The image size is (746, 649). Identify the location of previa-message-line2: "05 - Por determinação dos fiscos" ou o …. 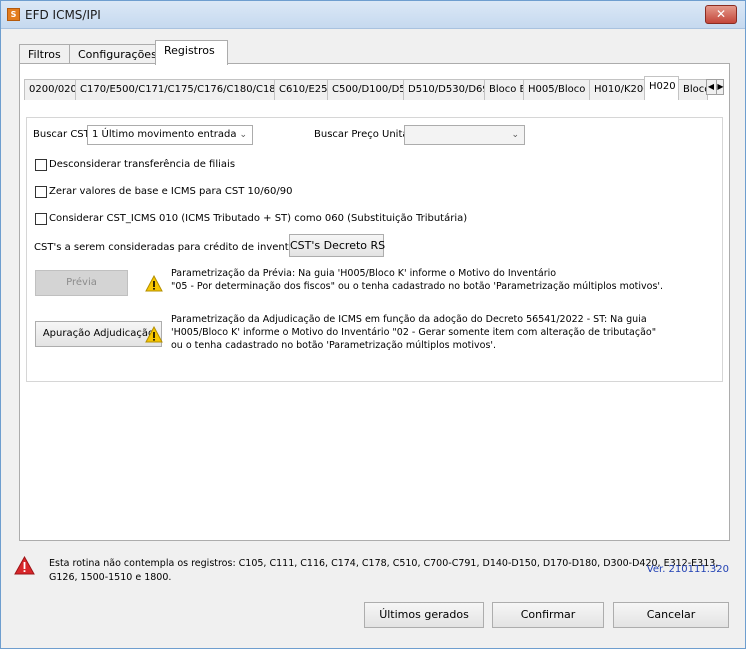
(417, 286).